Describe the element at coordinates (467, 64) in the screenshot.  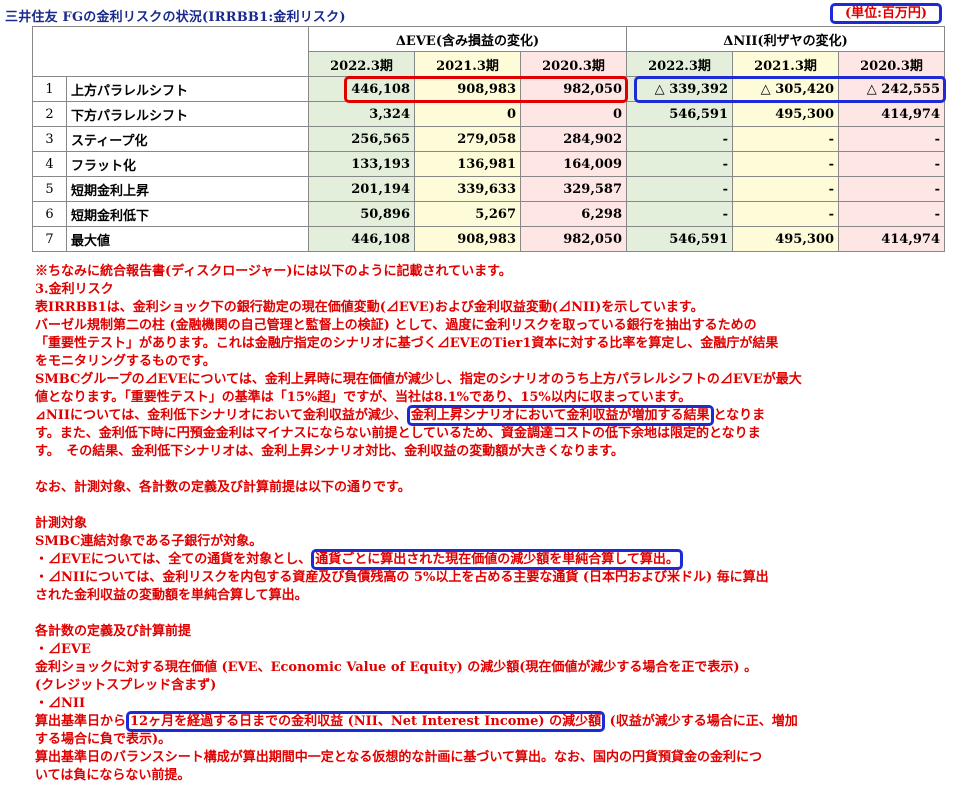
I see `period-header: 2021.3期` at that location.